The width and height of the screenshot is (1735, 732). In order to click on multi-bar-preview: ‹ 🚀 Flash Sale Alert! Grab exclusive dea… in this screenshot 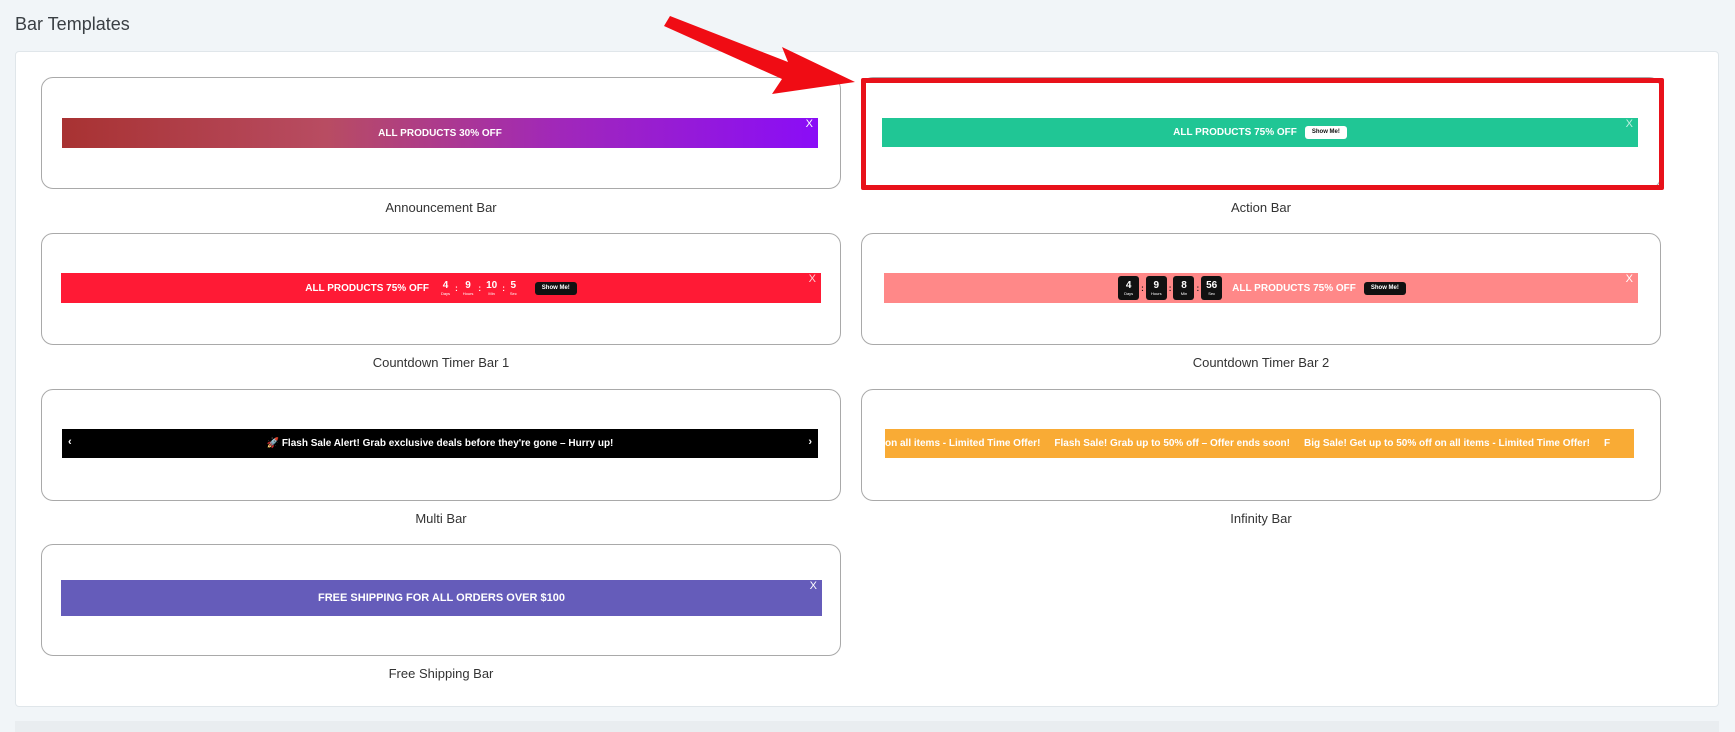, I will do `click(440, 443)`.